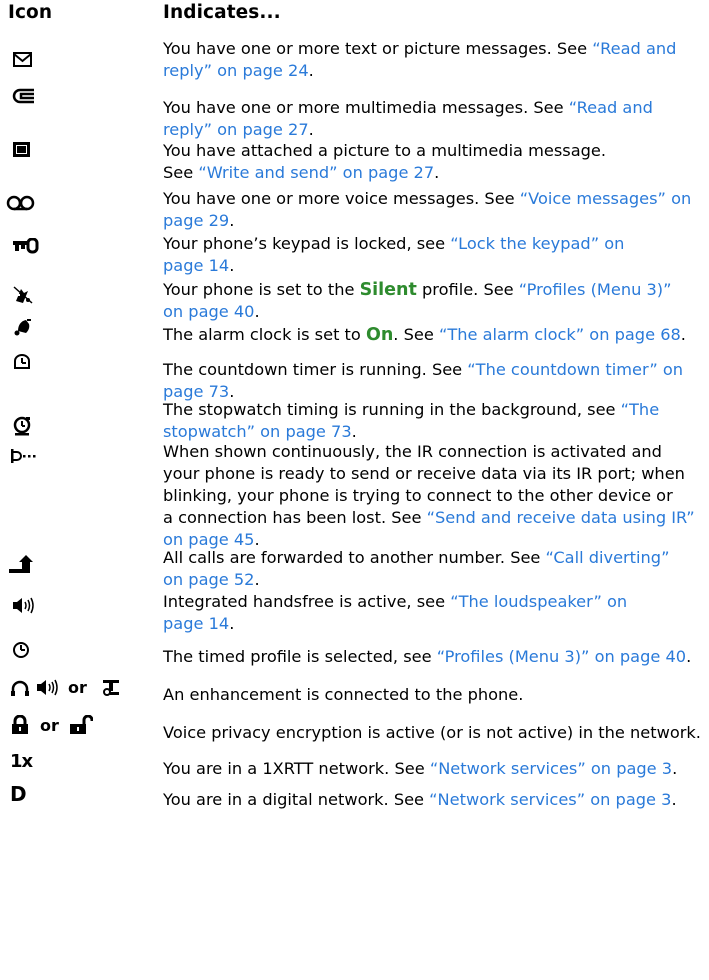  What do you see at coordinates (433, 580) in the screenshot?
I see `description-line: on page 52.` at bounding box center [433, 580].